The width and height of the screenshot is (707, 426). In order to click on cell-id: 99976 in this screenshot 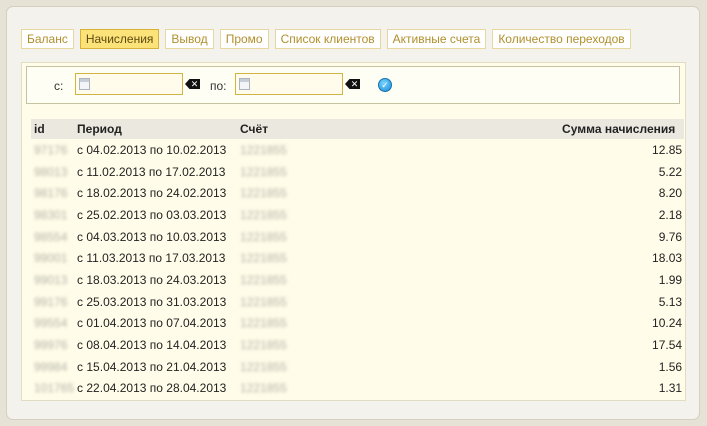, I will do `click(51, 345)`.